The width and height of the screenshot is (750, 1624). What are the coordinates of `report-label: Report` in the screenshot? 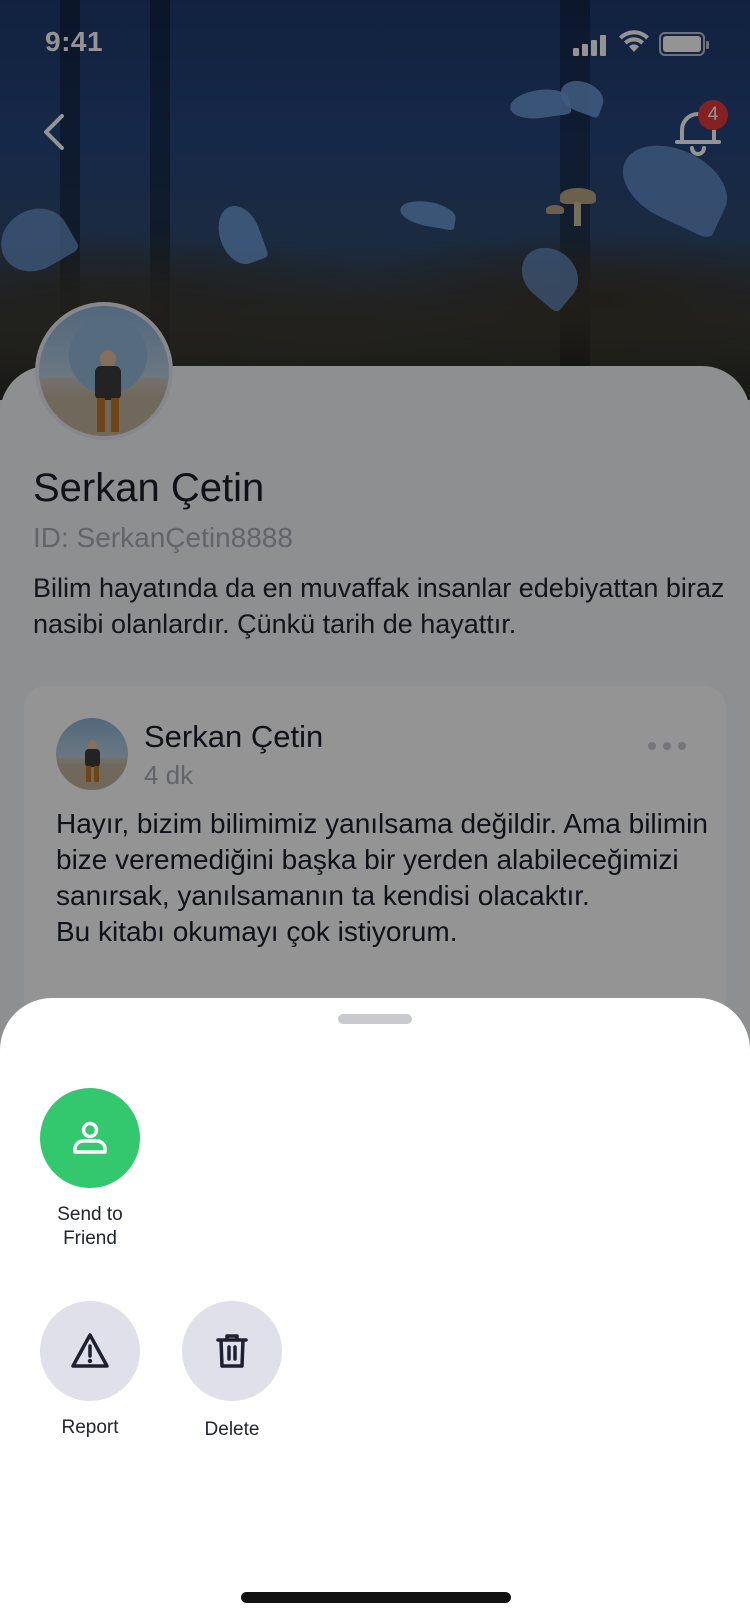 It's located at (90, 1427).